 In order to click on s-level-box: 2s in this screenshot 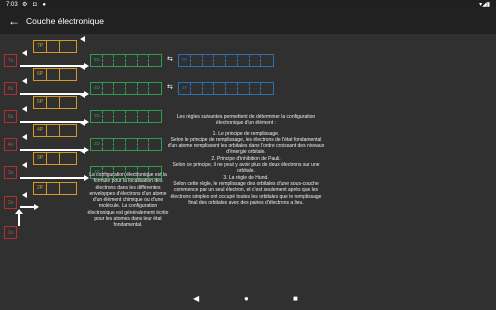, I will do `click(10, 202)`.